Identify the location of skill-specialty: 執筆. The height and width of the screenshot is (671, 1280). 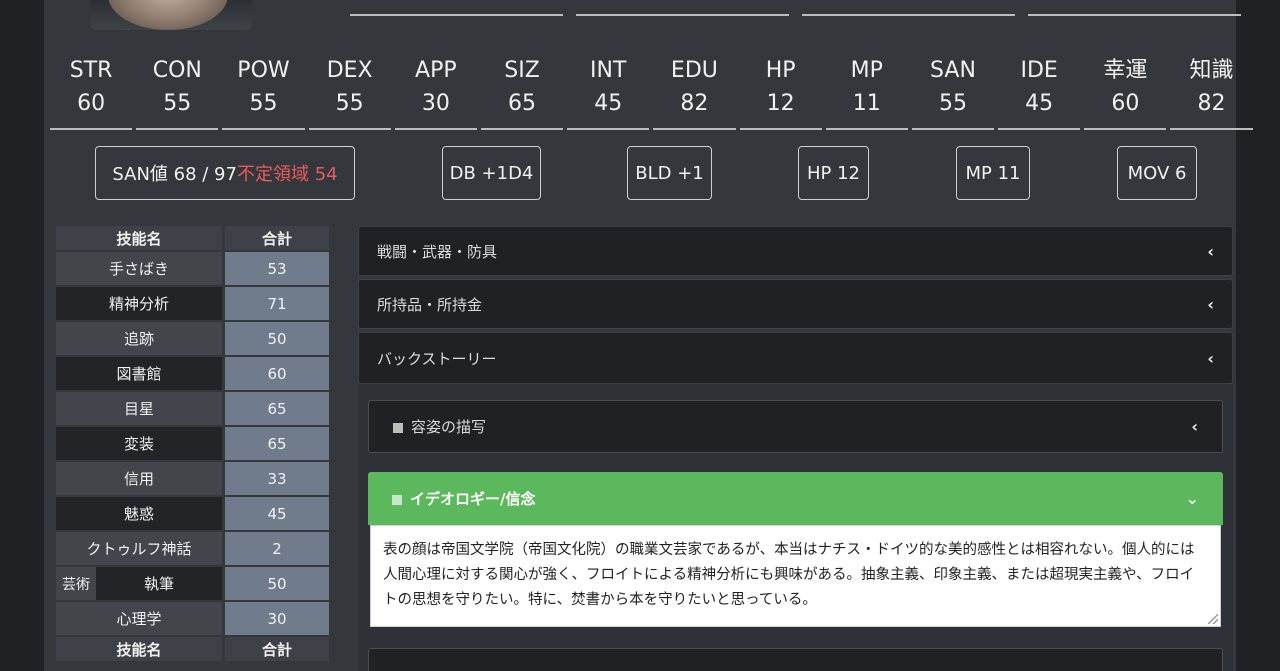
(159, 583).